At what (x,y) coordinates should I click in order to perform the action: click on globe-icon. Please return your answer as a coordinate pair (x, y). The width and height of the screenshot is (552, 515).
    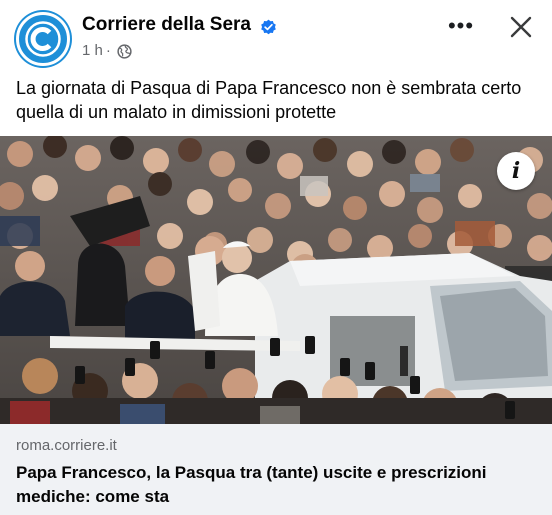
    Looking at the image, I should click on (124, 51).